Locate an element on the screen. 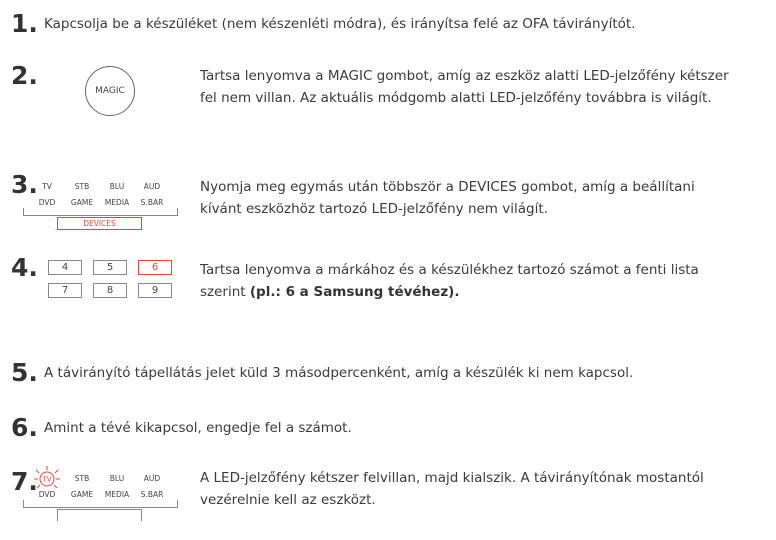  step-number-2: 2. is located at coordinates (24, 75).